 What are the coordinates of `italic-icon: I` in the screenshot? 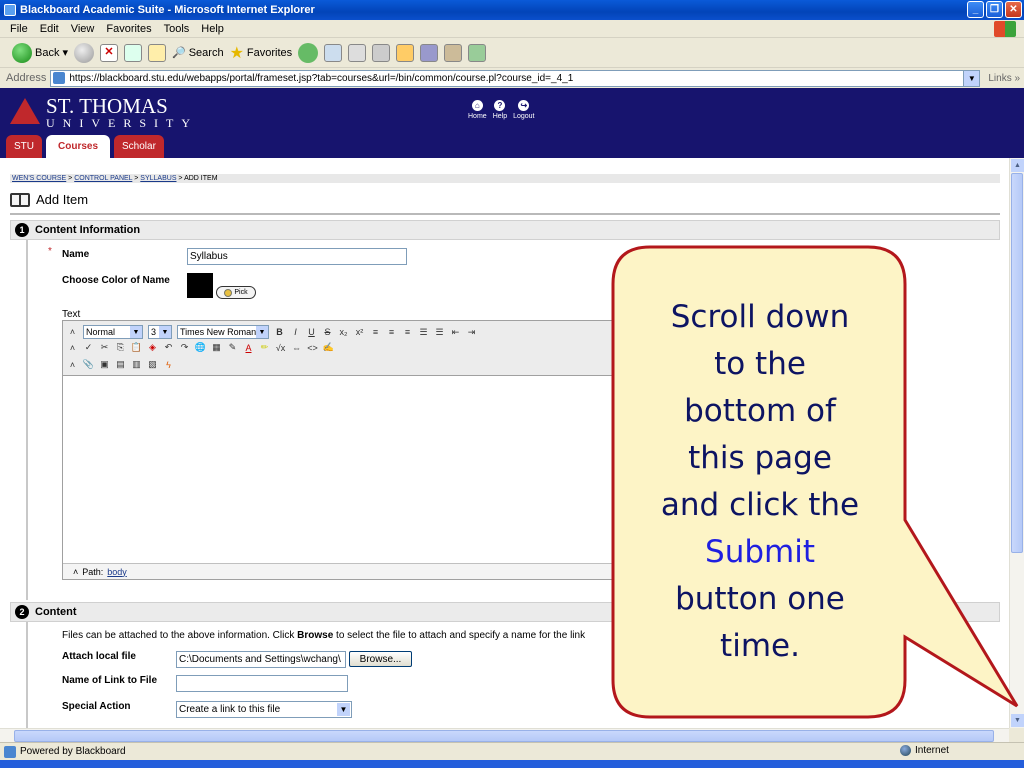 It's located at (295, 332).